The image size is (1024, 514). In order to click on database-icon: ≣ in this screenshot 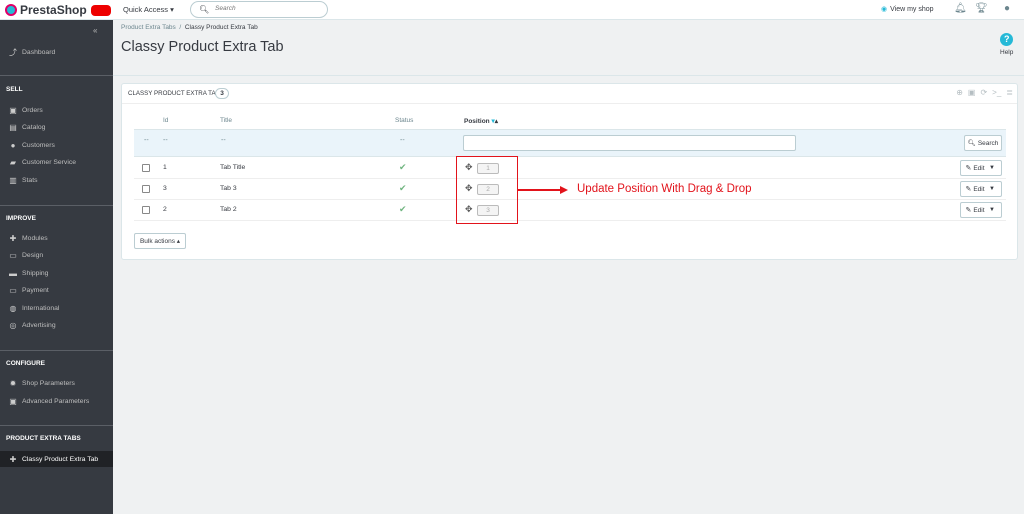, I will do `click(1009, 92)`.